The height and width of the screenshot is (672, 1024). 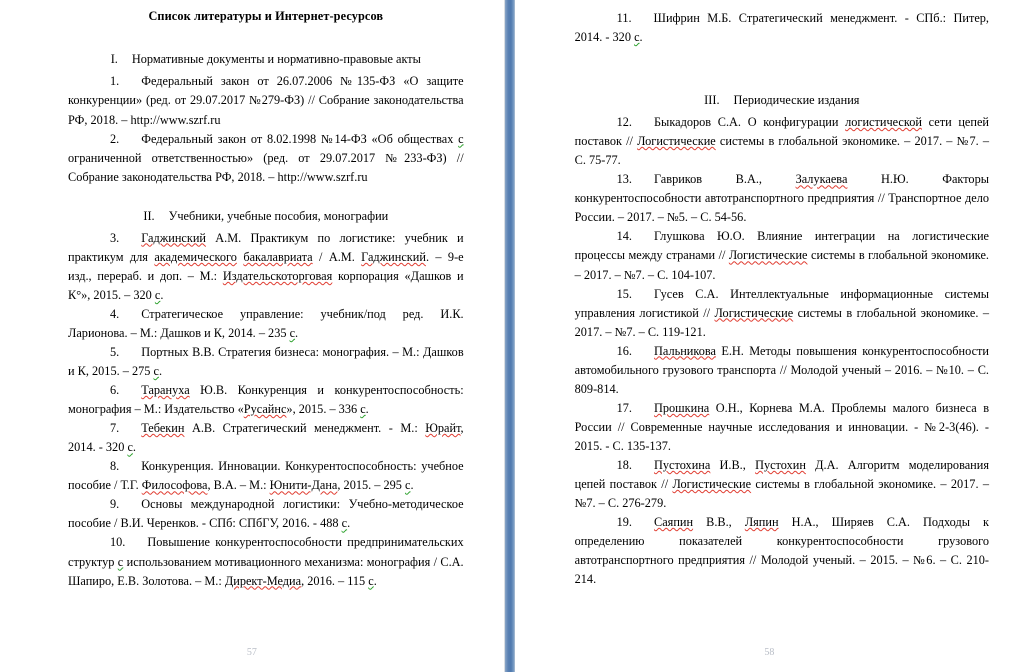 What do you see at coordinates (115, 313) in the screenshot?
I see `reference-number: 4.` at bounding box center [115, 313].